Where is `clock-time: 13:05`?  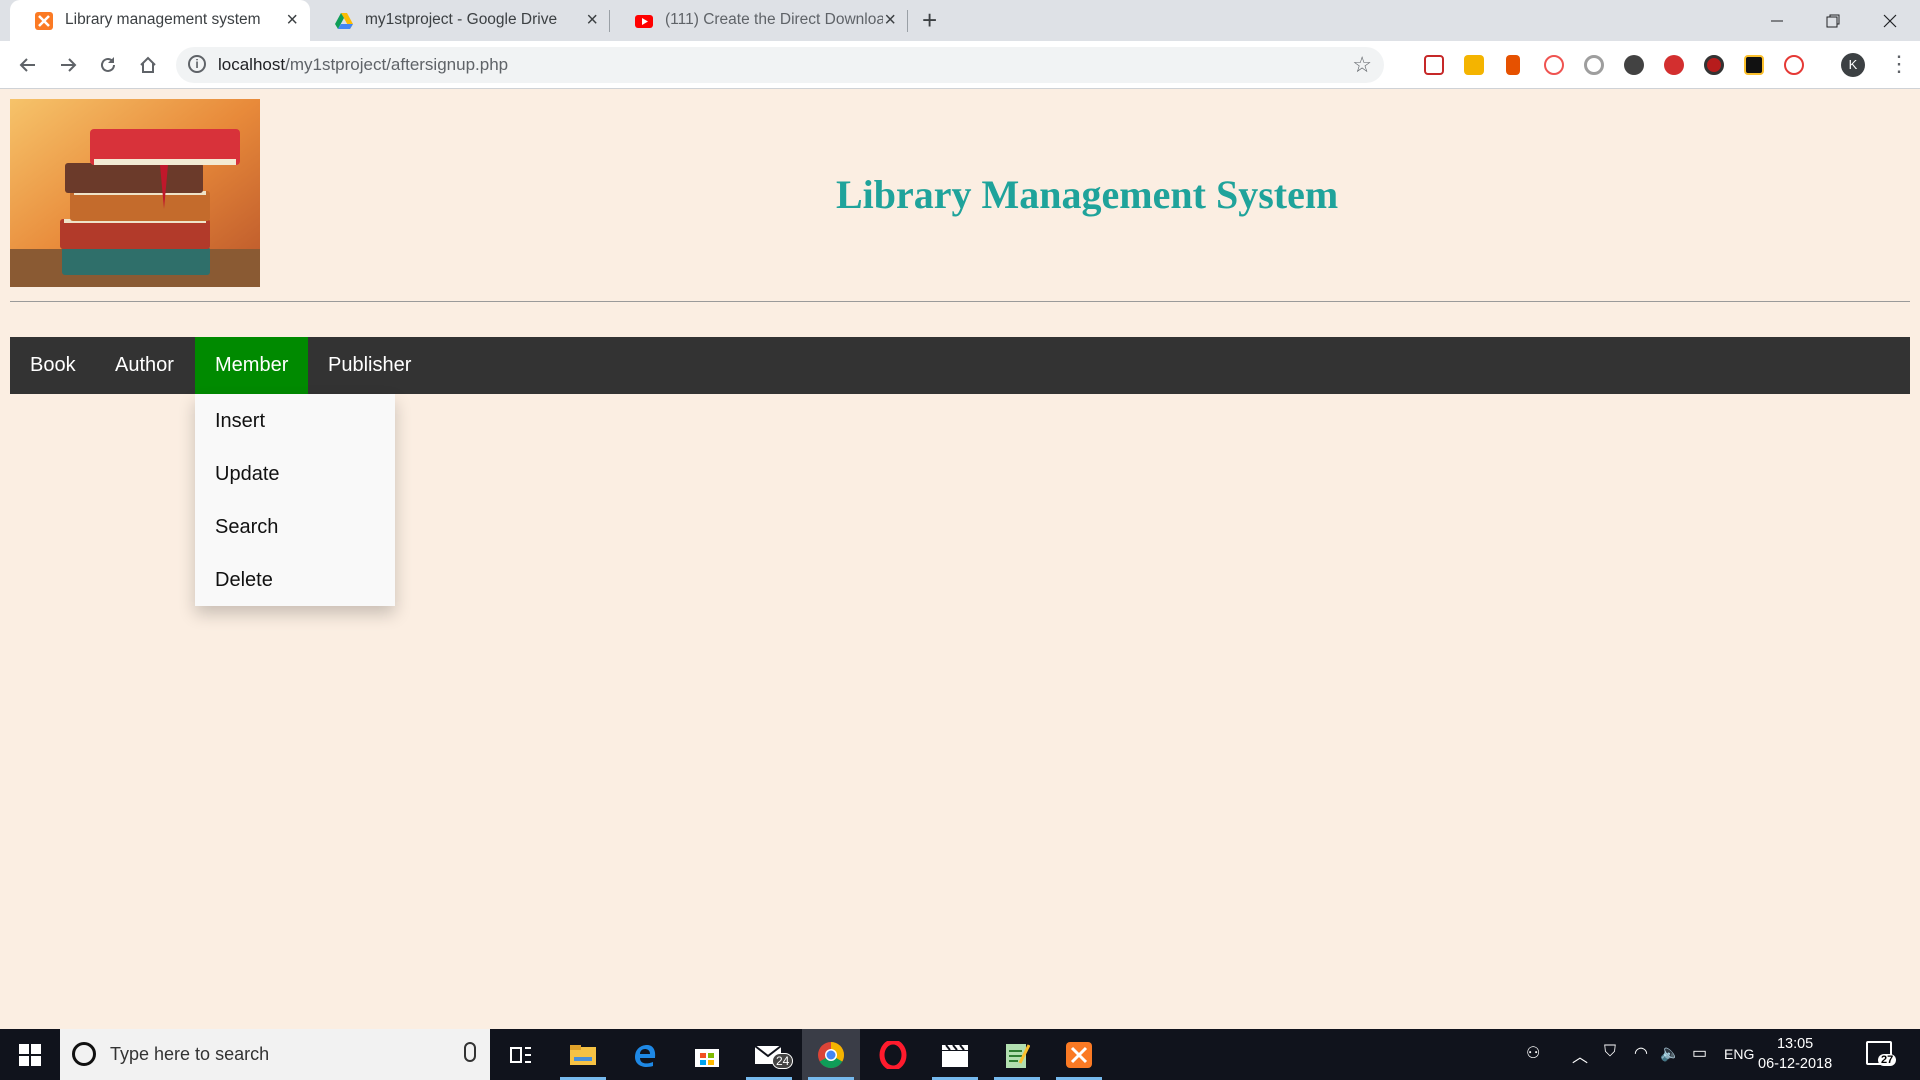
clock-time: 13:05 is located at coordinates (1795, 1044).